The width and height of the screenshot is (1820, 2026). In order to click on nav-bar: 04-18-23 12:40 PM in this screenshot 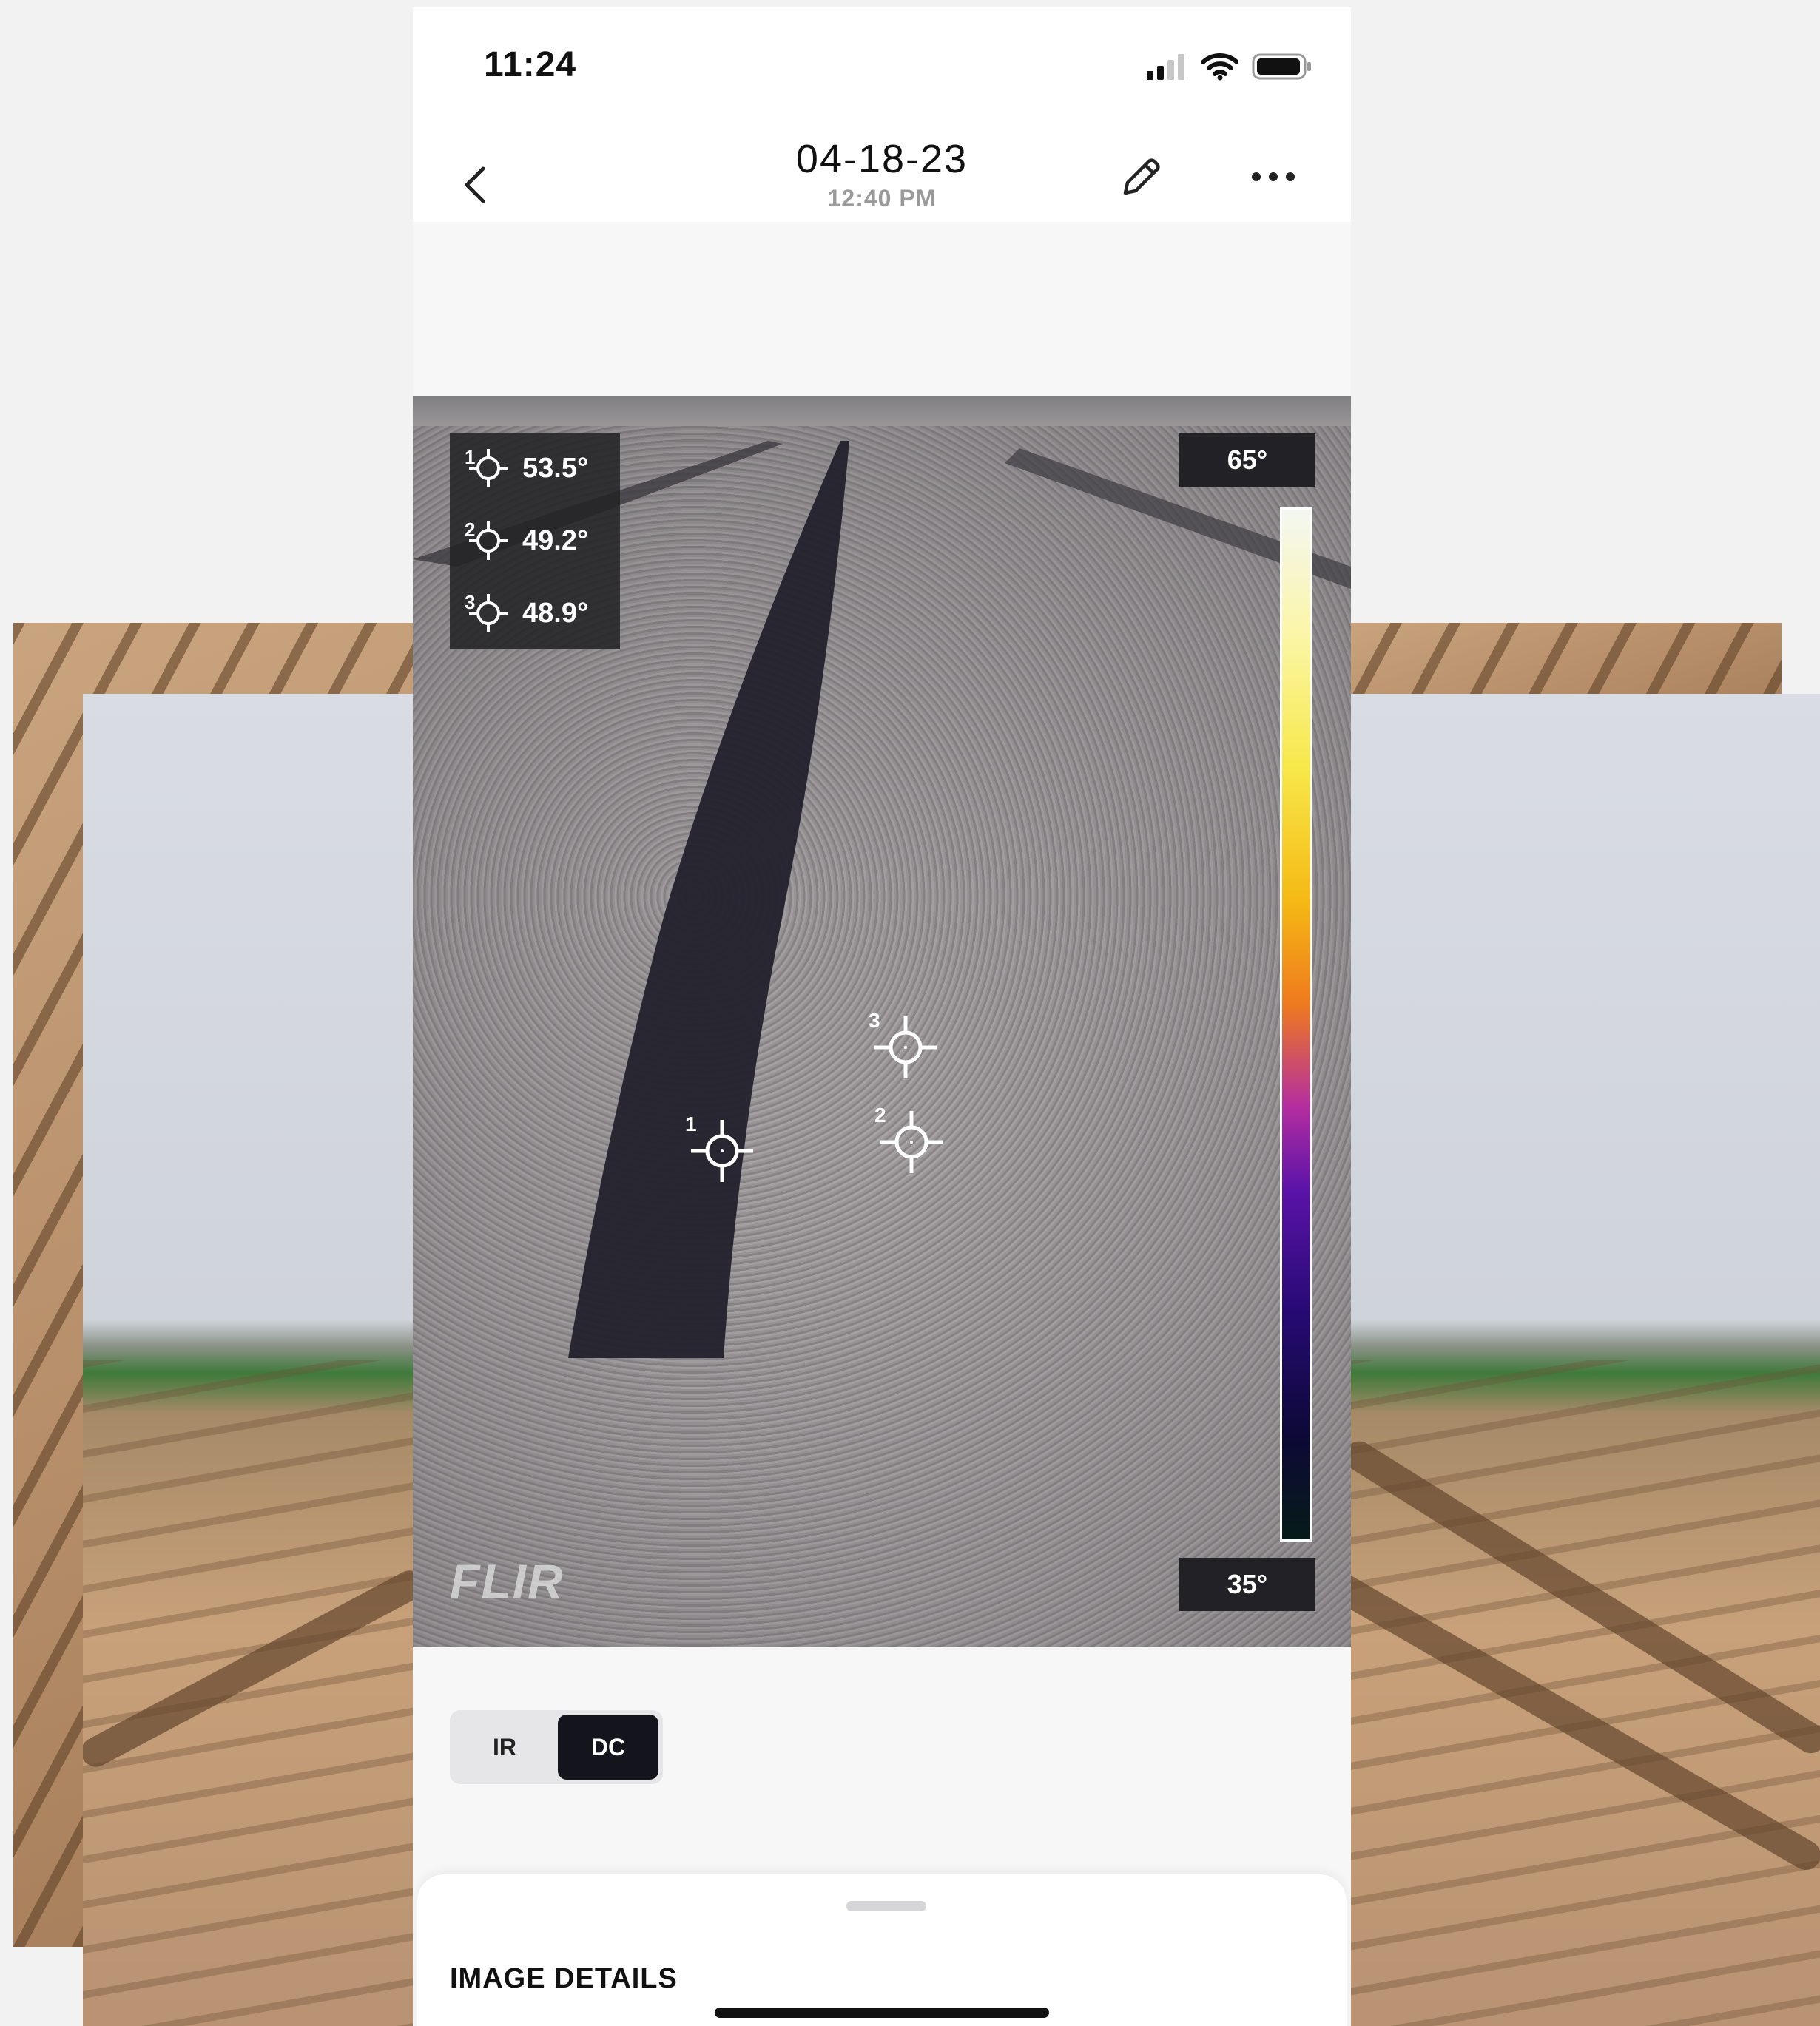, I will do `click(882, 174)`.